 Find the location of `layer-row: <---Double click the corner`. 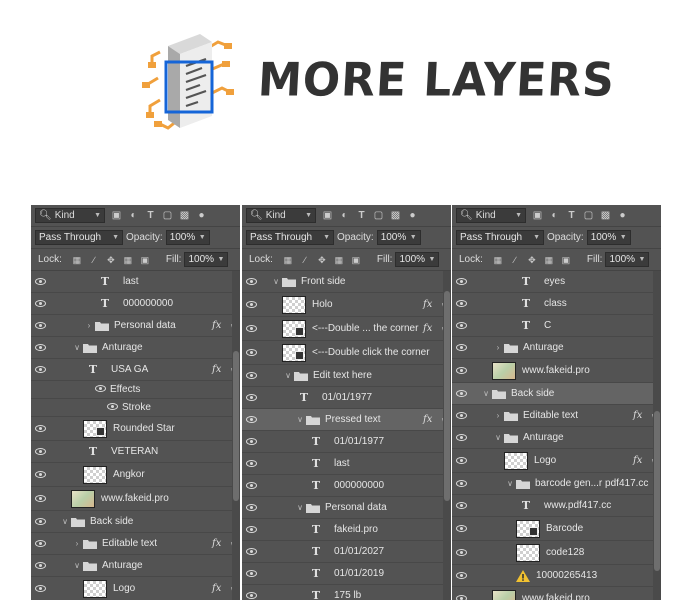

layer-row: <---Double click the corner is located at coordinates (346, 353).